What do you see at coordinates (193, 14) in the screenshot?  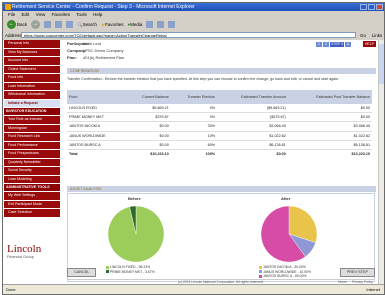 I see `menu-bar: File Edit View Favorites Tools Help` at bounding box center [193, 14].